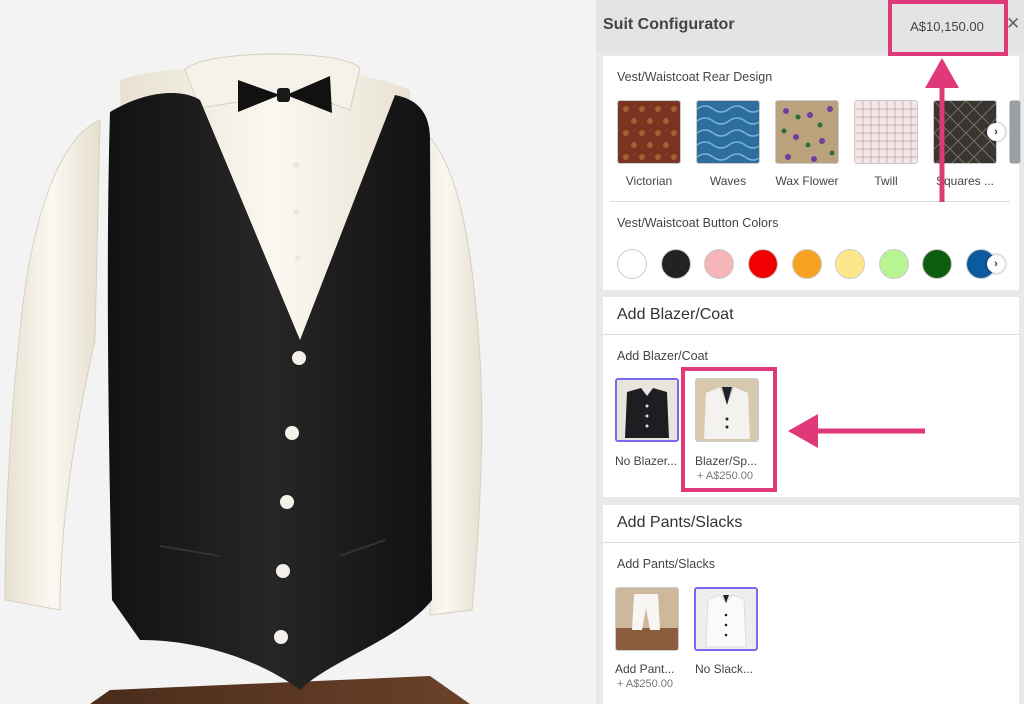 The width and height of the screenshot is (1024, 704). What do you see at coordinates (803, 431) in the screenshot?
I see `left-arrow-head` at bounding box center [803, 431].